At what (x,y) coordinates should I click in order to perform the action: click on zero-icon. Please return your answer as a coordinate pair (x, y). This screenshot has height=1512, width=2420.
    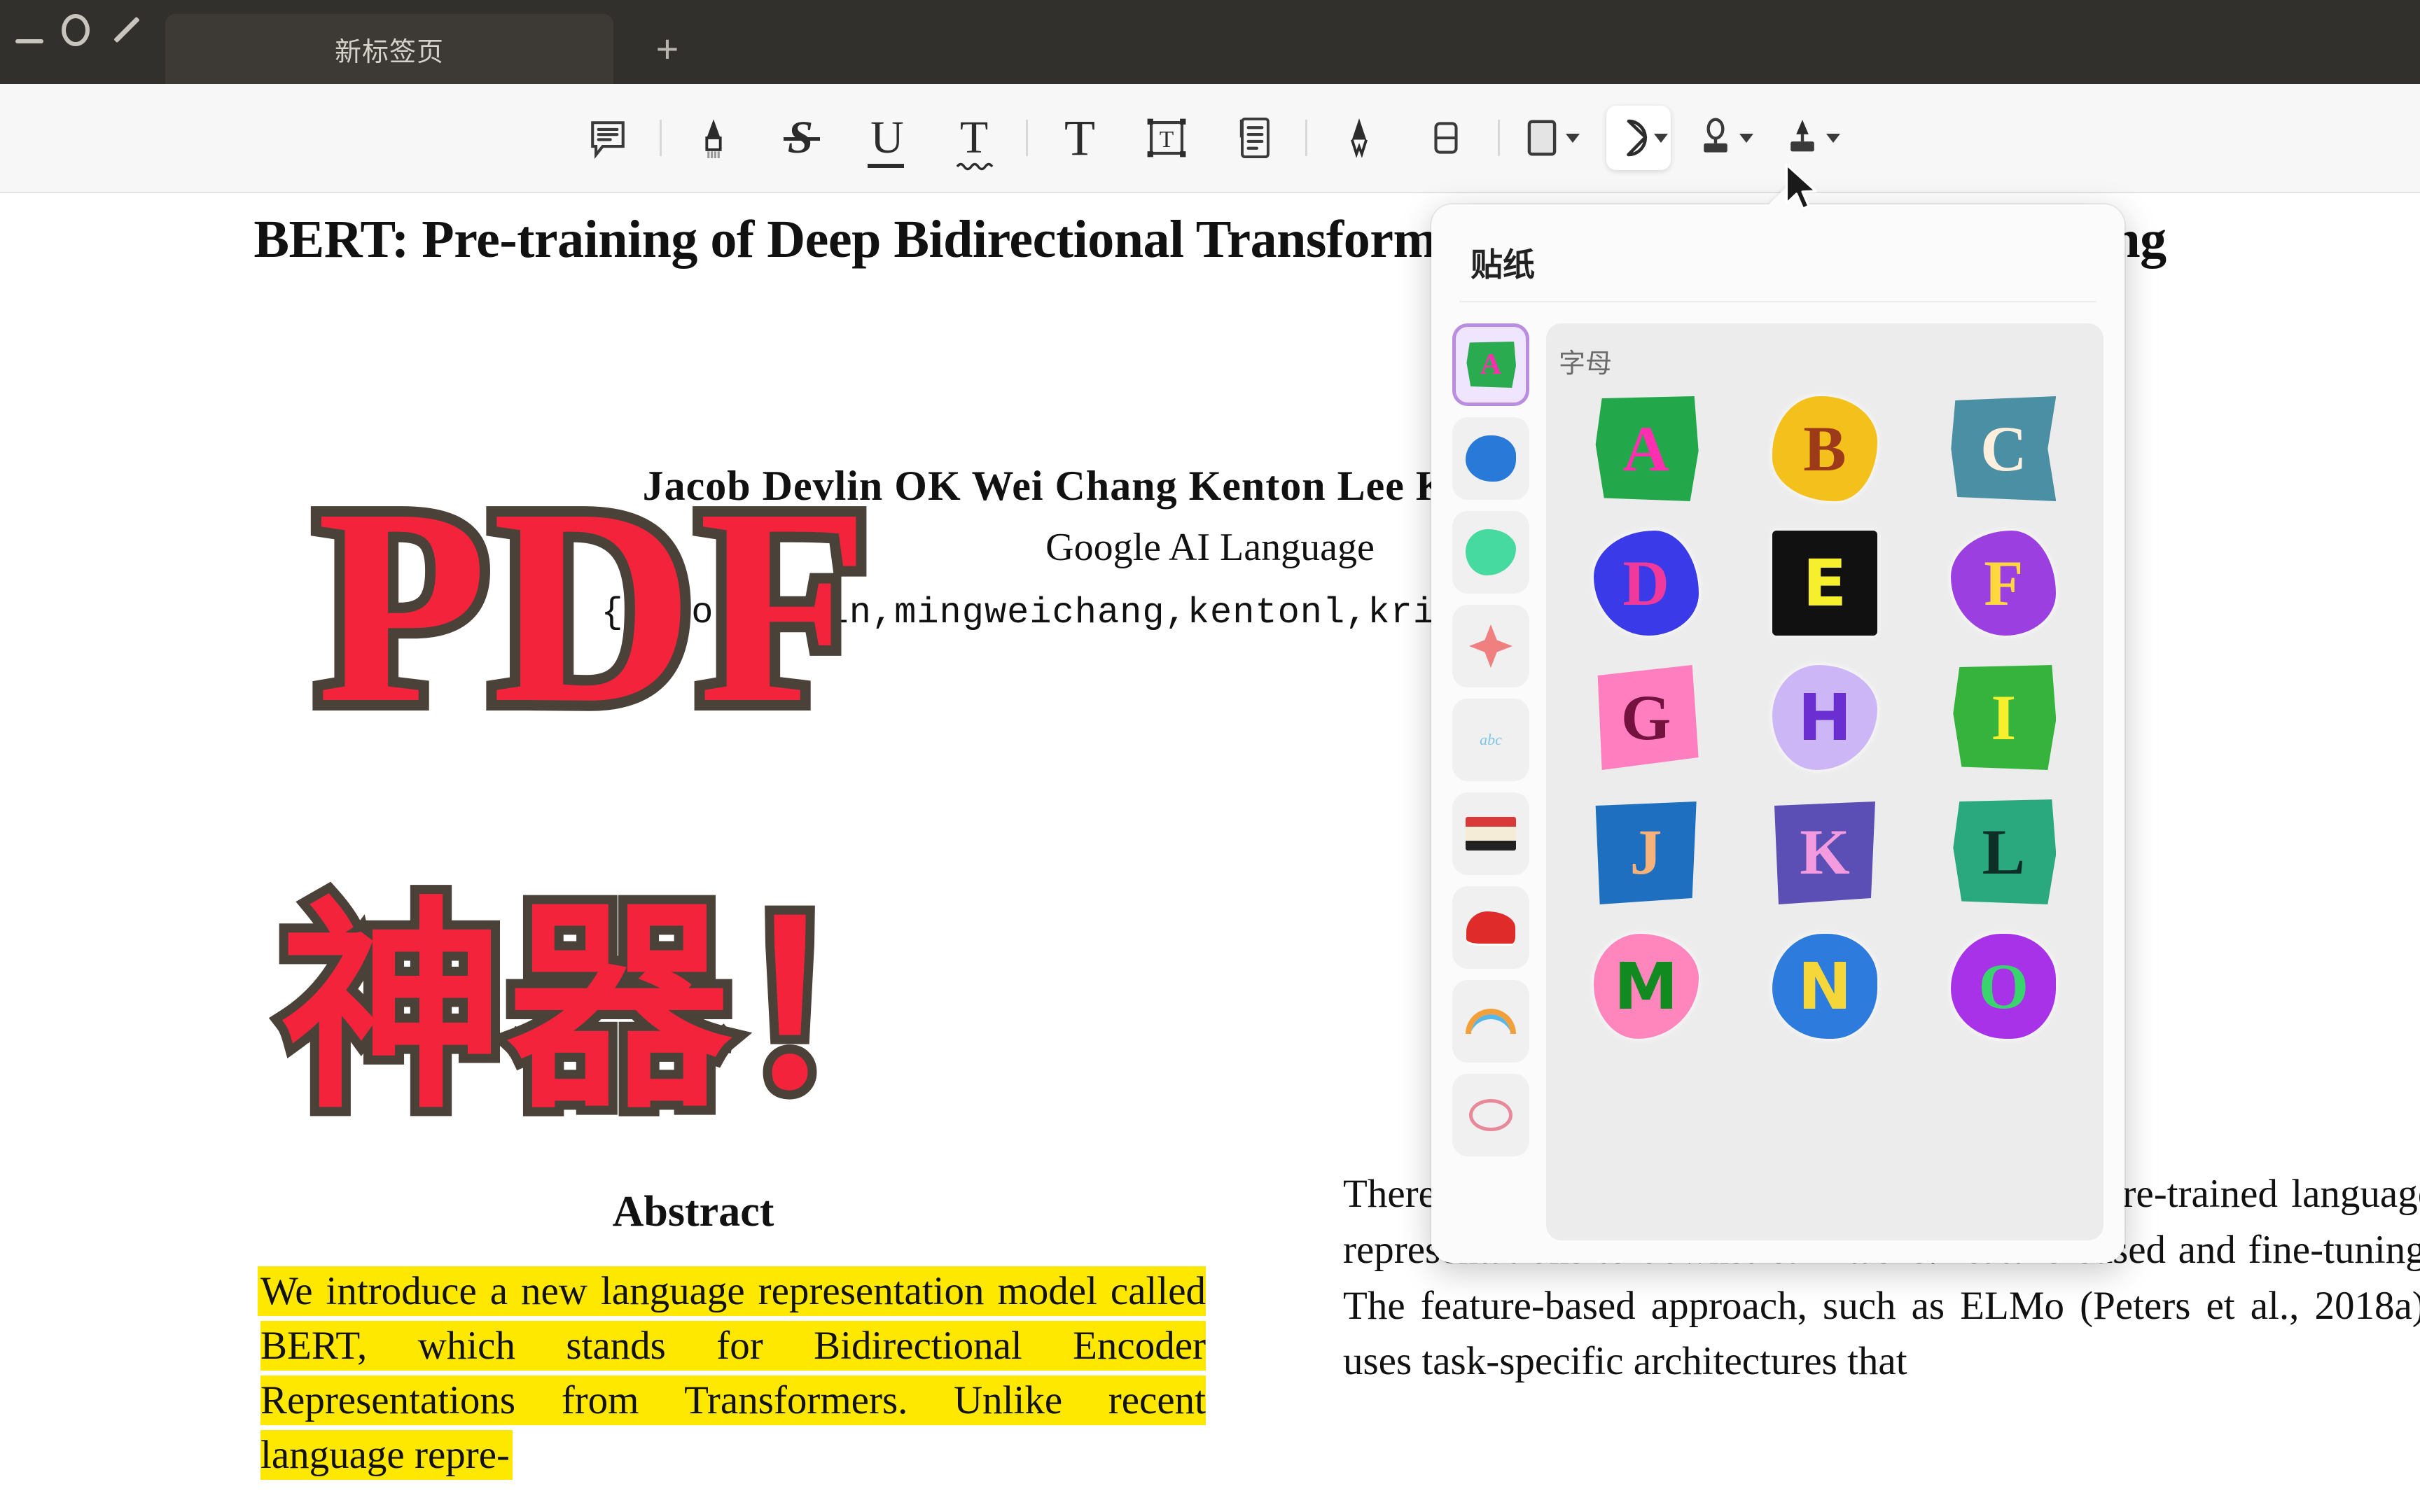
    Looking at the image, I should click on (76, 30).